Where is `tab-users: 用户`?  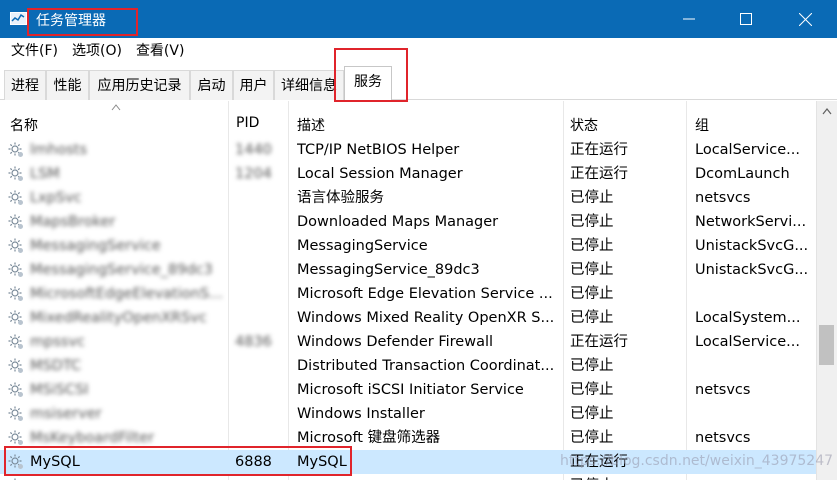
tab-users: 用户 is located at coordinates (253, 85).